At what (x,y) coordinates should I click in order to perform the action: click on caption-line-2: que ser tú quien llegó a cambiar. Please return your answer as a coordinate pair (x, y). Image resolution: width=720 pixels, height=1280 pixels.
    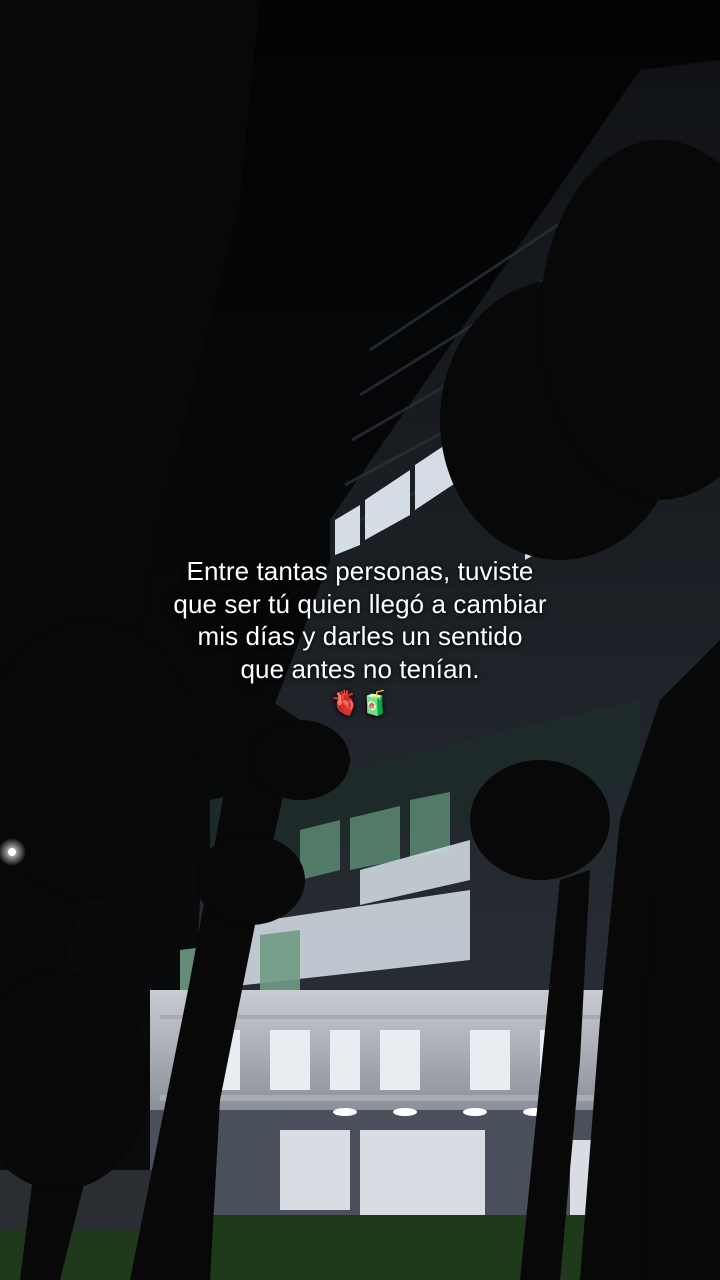
    Looking at the image, I should click on (360, 603).